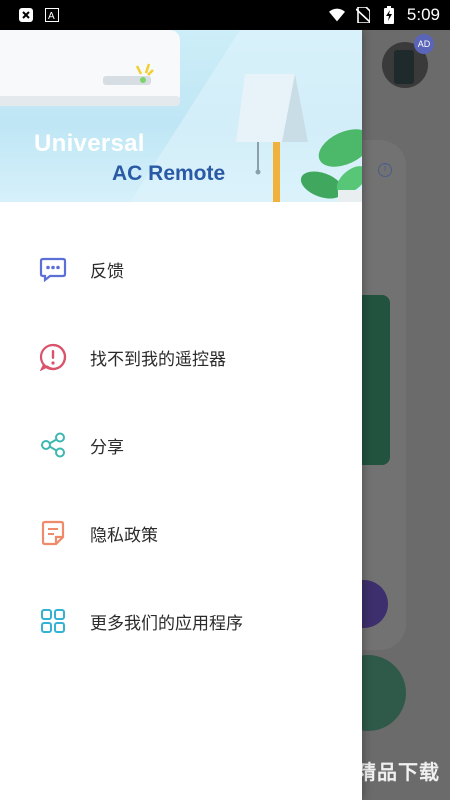 The width and height of the screenshot is (450, 800). What do you see at coordinates (53, 269) in the screenshot?
I see `chat-bubble-icon` at bounding box center [53, 269].